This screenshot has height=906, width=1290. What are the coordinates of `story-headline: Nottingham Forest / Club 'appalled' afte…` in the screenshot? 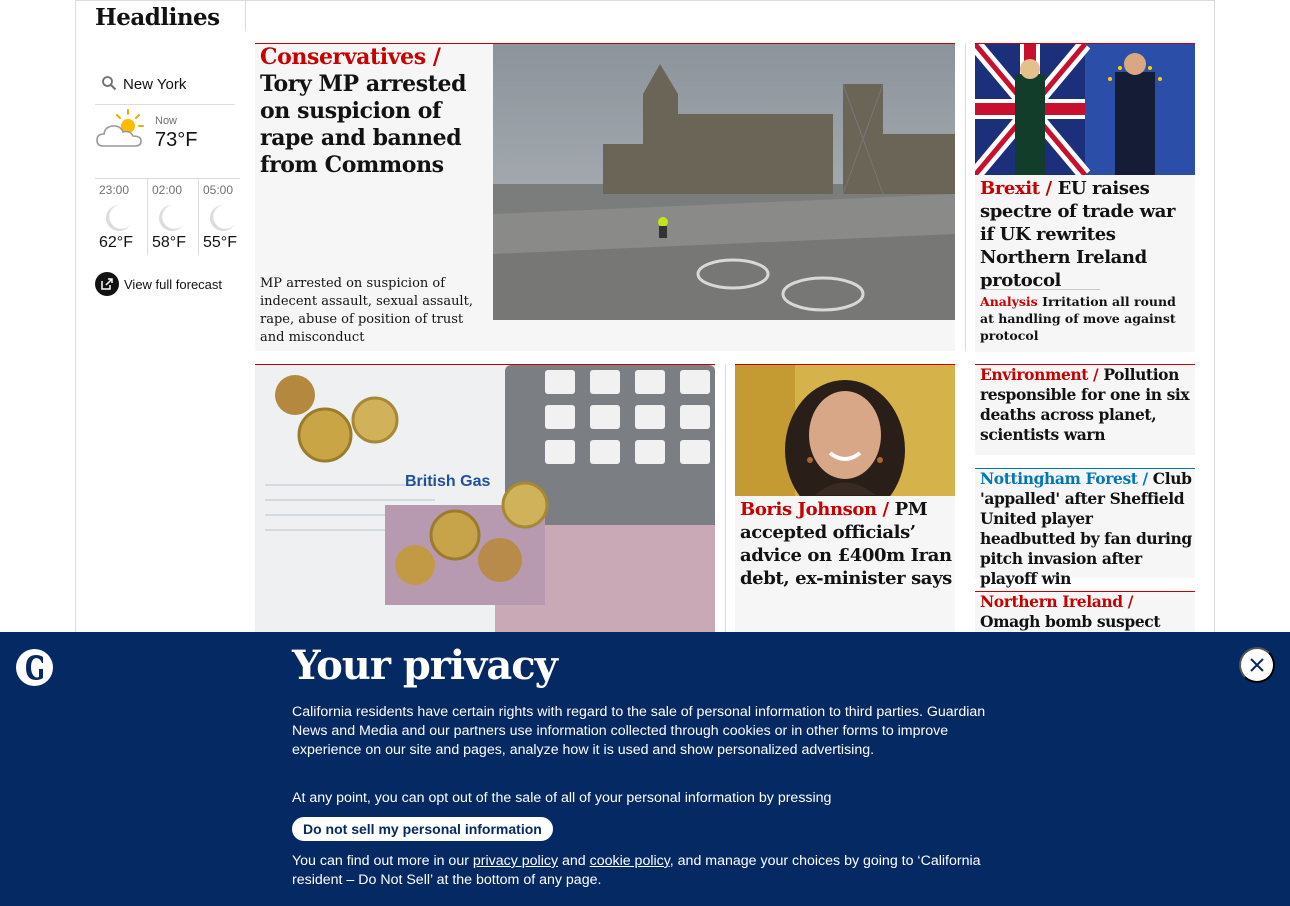 It's located at (1086, 529).